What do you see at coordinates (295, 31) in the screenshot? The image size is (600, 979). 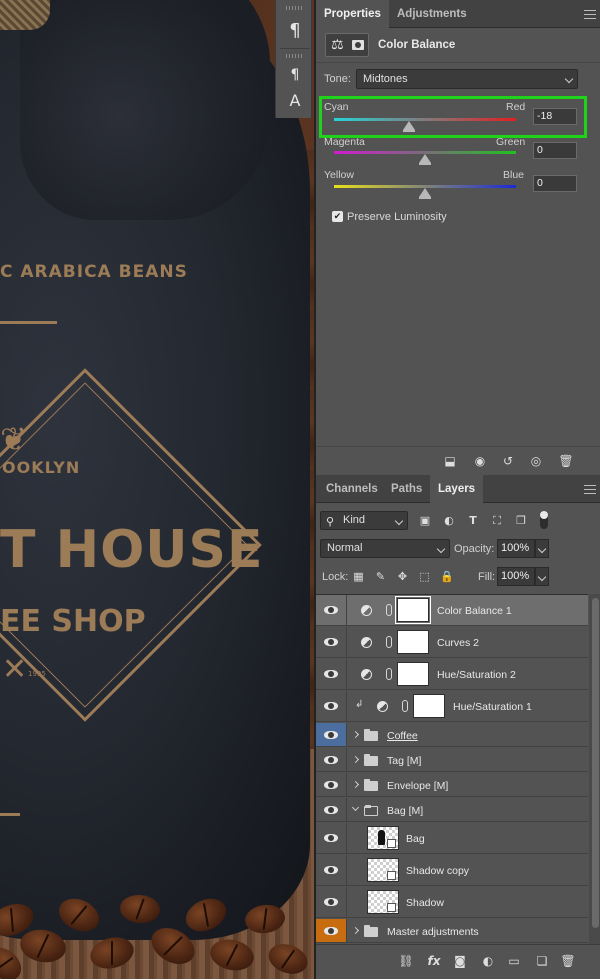 I see `paragraph-icon: ¶` at bounding box center [295, 31].